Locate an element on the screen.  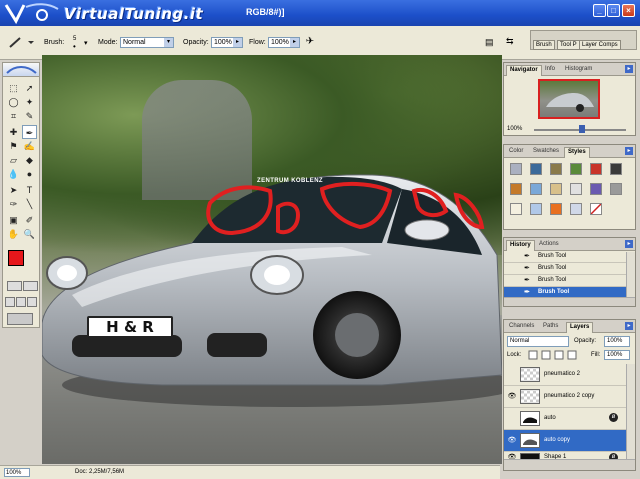
navigator-zoom-knob is located at coordinates (582, 129).